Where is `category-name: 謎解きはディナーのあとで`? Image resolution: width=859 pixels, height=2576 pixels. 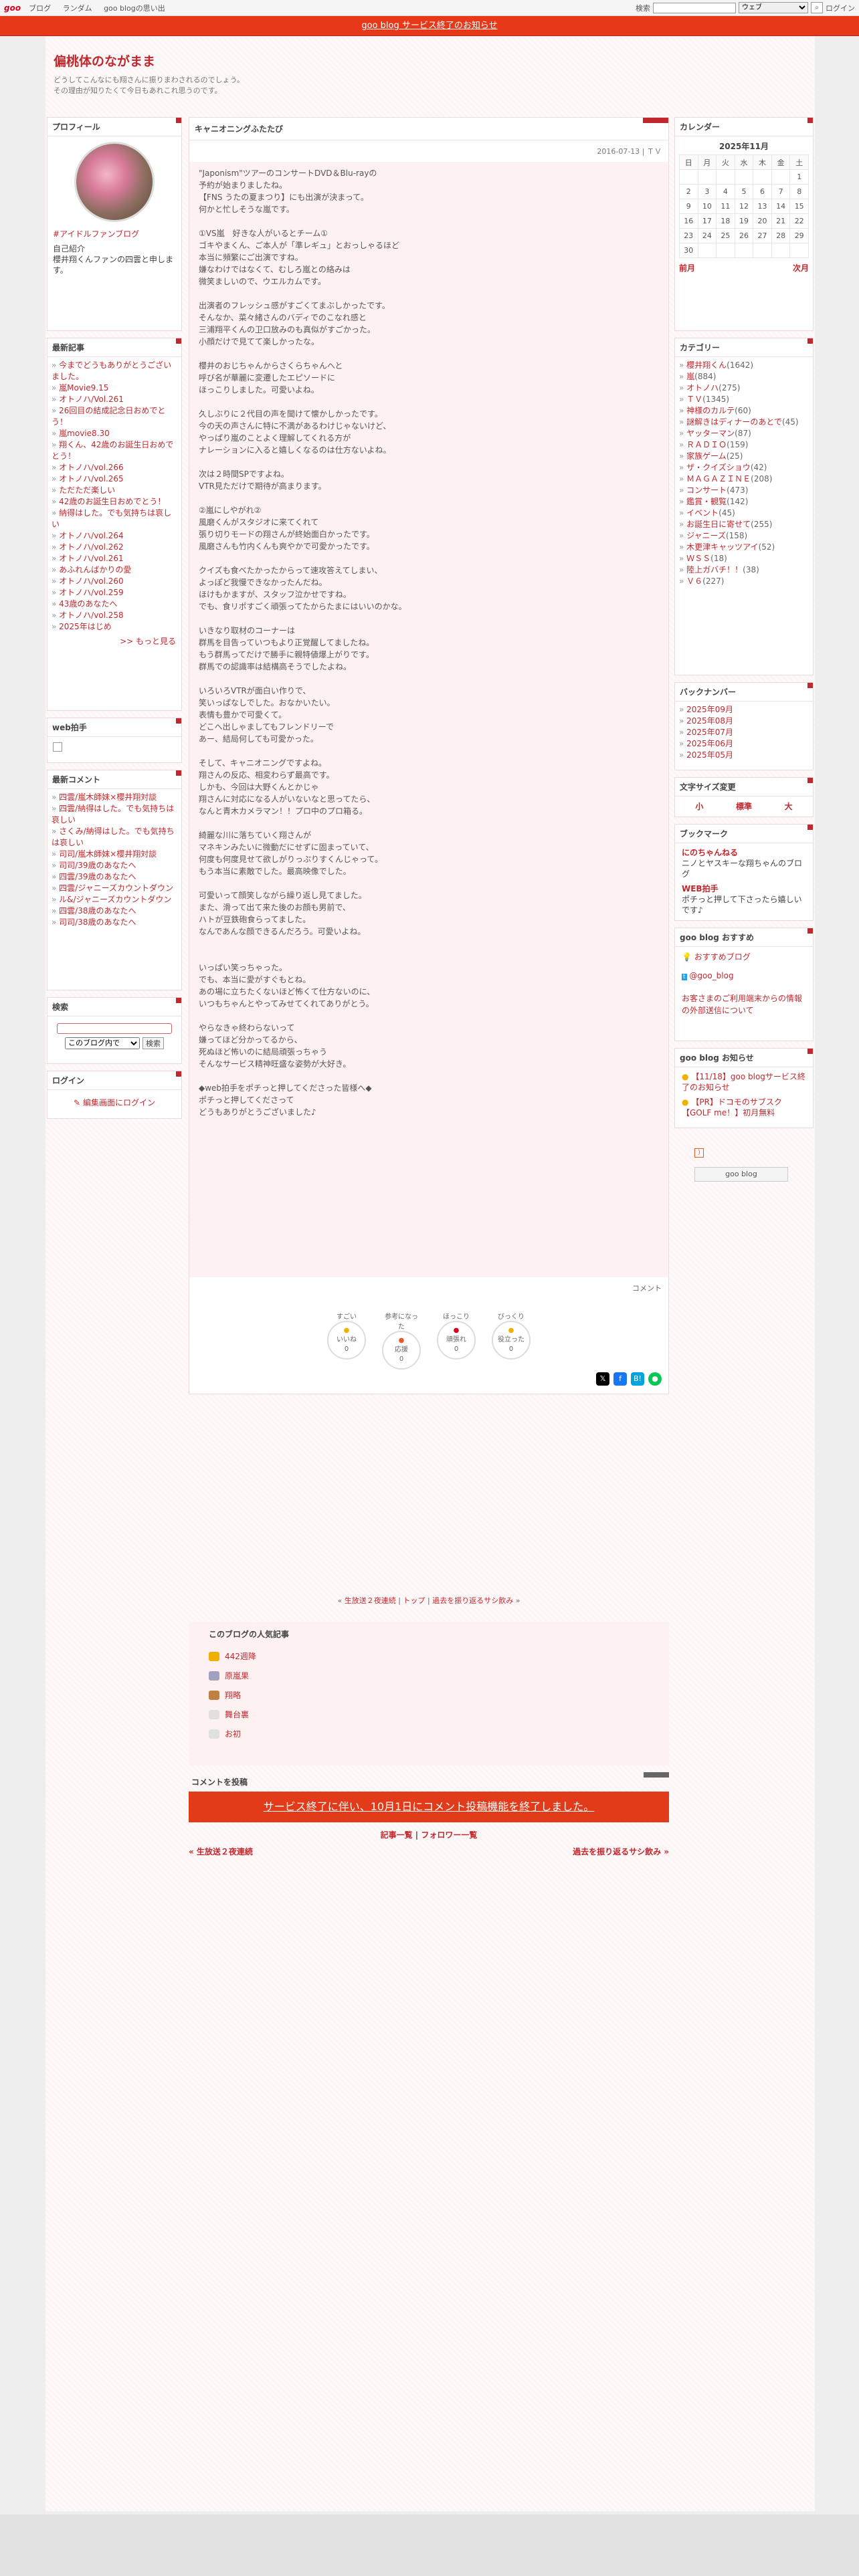
category-name: 謎解きはディナーのあとで is located at coordinates (734, 422).